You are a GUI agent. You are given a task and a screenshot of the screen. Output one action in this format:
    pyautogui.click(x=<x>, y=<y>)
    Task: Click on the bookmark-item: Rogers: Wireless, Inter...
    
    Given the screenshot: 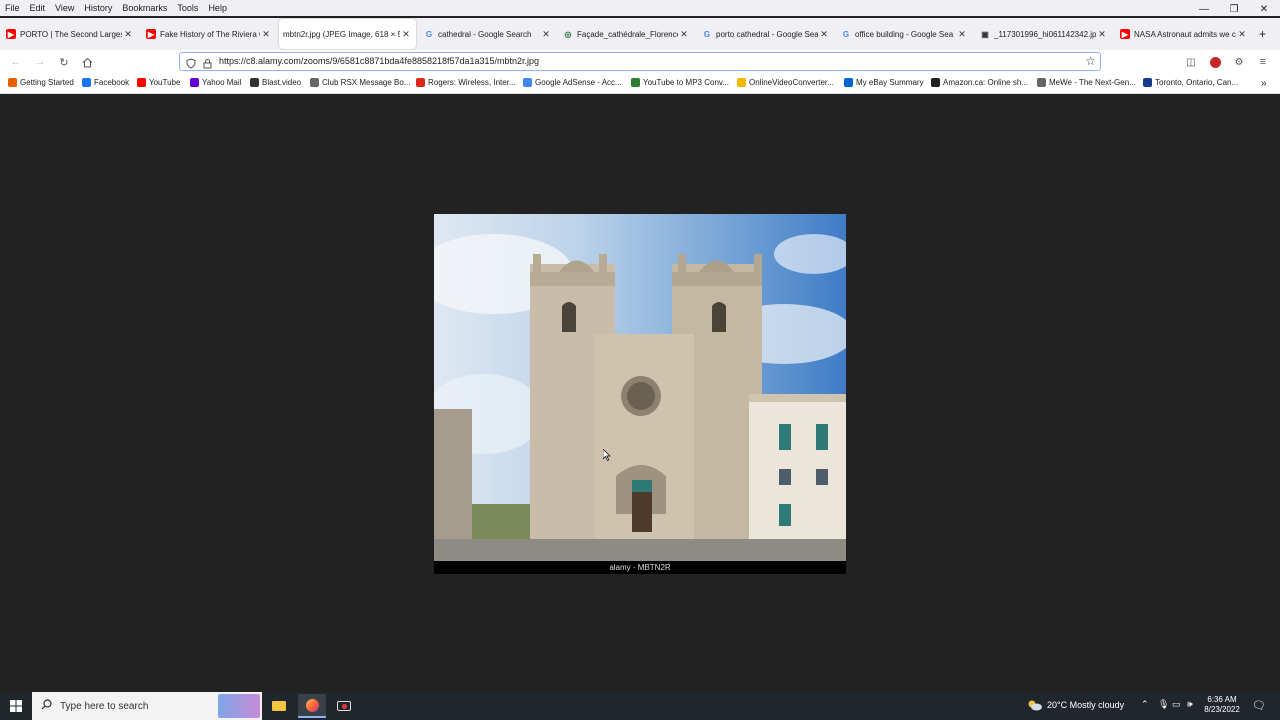 What is the action you would take?
    pyautogui.click(x=466, y=82)
    